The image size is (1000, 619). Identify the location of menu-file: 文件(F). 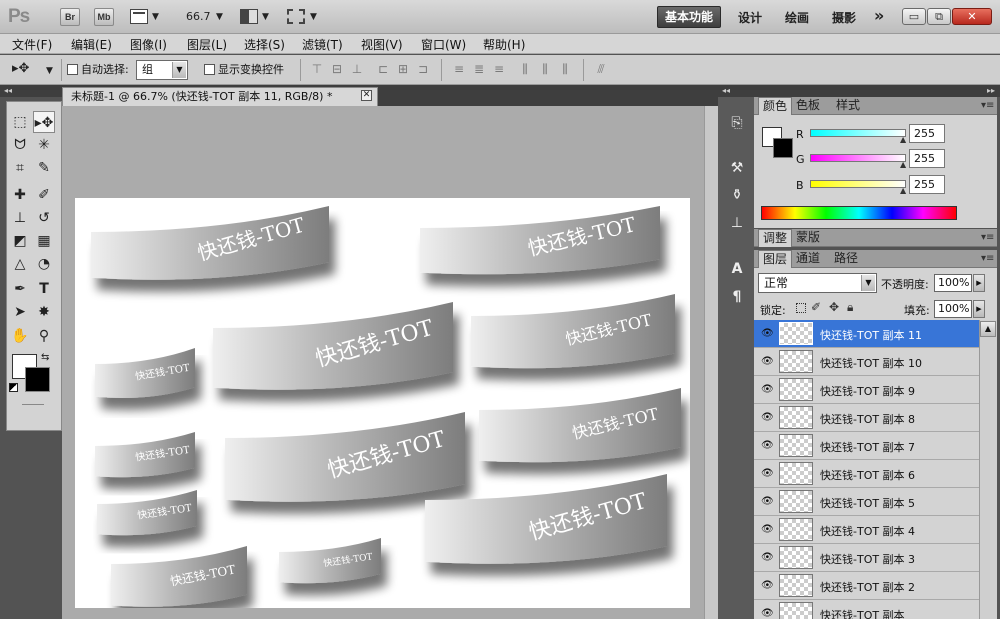
(32, 44).